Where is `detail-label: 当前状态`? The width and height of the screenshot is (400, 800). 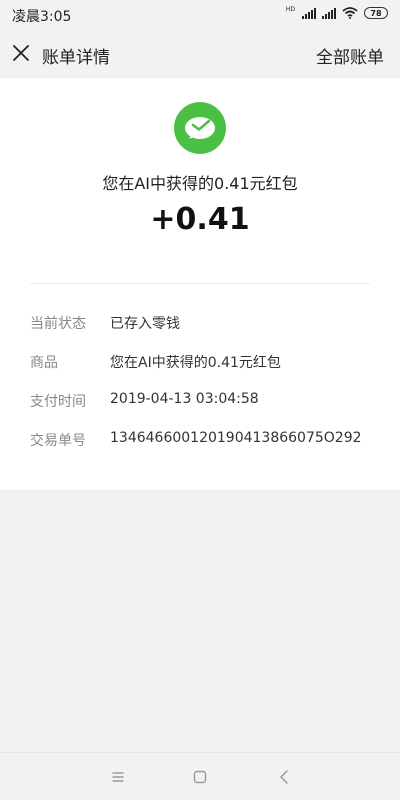
detail-label: 当前状态 is located at coordinates (58, 324).